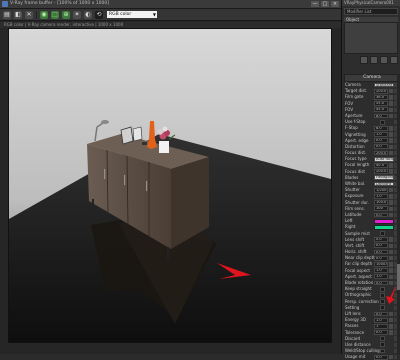 The width and height of the screenshot is (400, 360). What do you see at coordinates (88, 14) in the screenshot?
I see `color-correction-icon: ◐` at bounding box center [88, 14].